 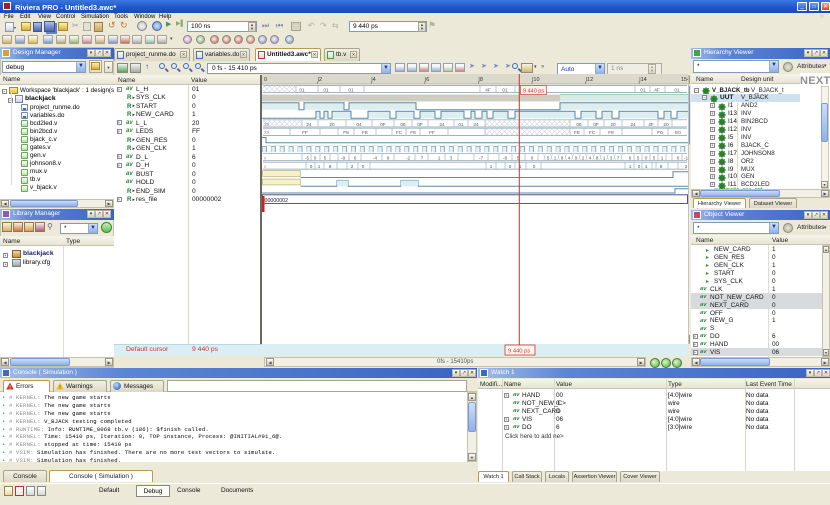 What do you see at coordinates (481, 158) in the screenshot?
I see `svg-text: -7` at bounding box center [481, 158].